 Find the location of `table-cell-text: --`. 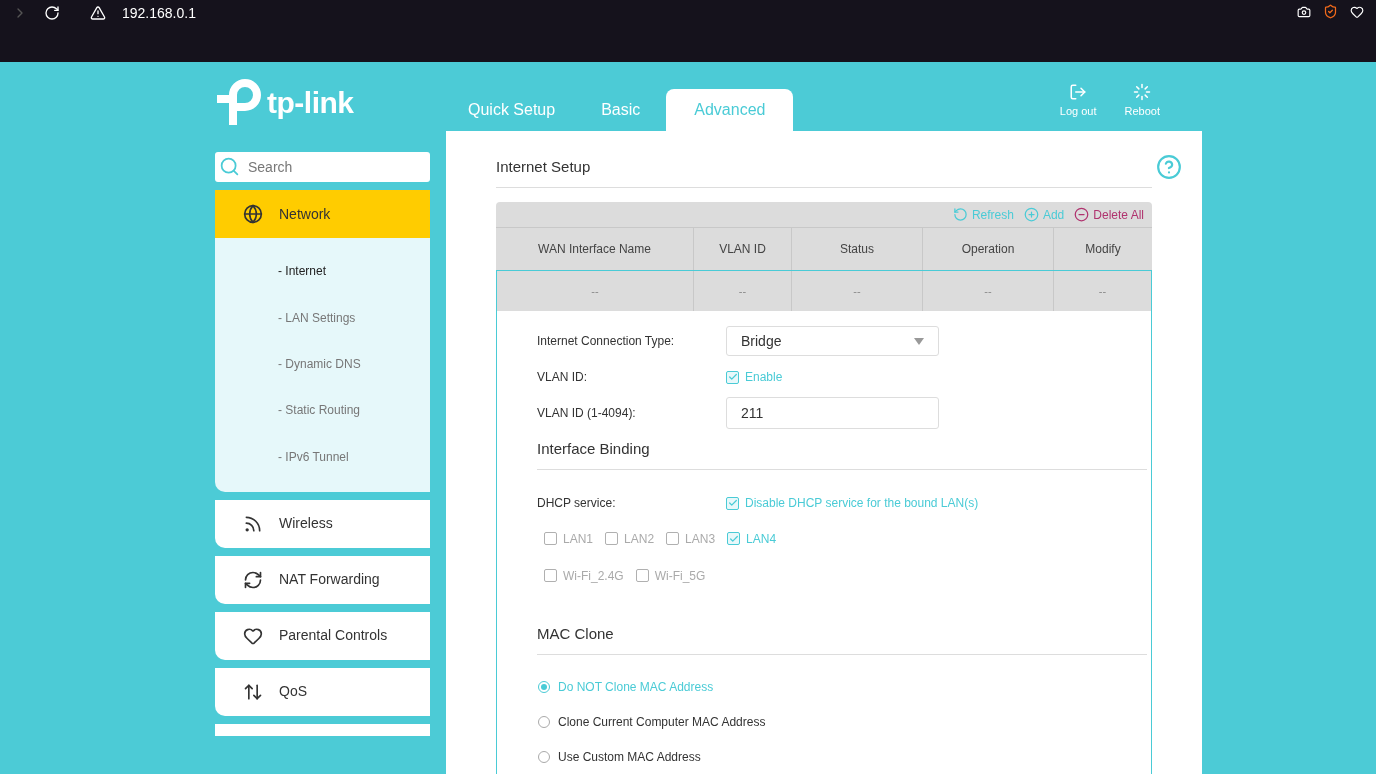

table-cell-text: -- is located at coordinates (1102, 291).